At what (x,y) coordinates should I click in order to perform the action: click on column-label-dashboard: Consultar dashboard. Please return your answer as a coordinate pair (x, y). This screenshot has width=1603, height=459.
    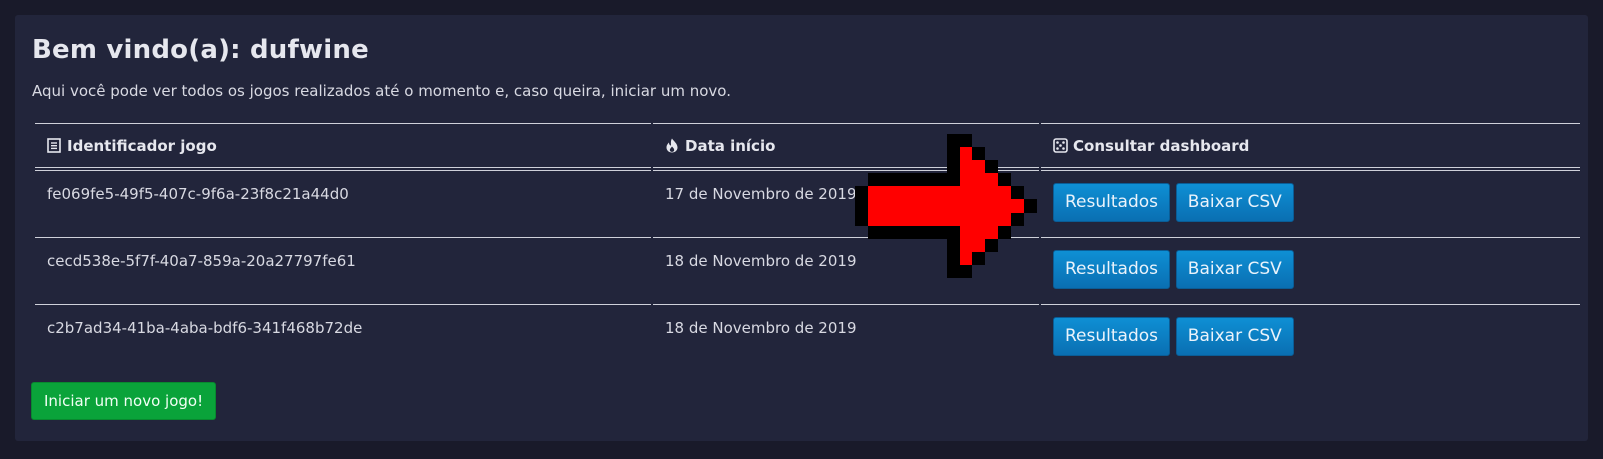
    Looking at the image, I should click on (1161, 145).